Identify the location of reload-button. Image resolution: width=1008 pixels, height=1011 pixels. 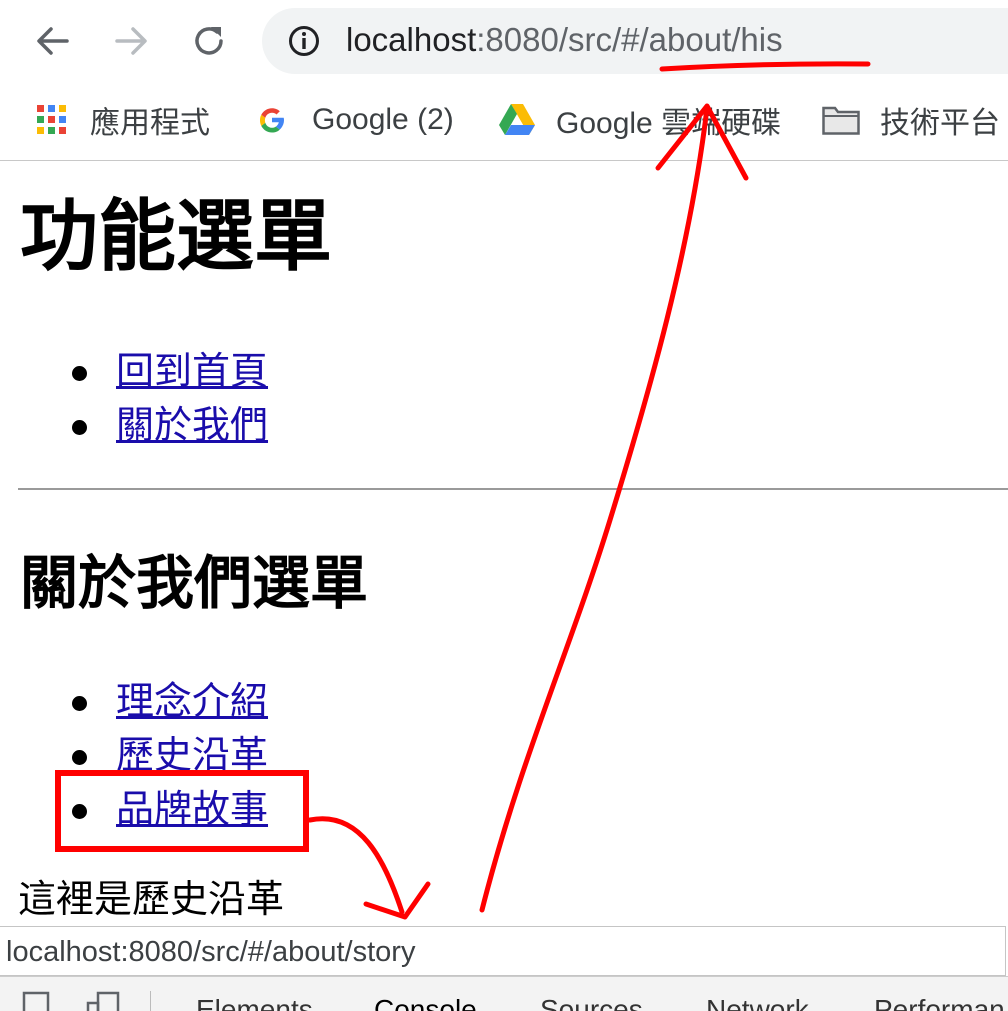
(209, 41).